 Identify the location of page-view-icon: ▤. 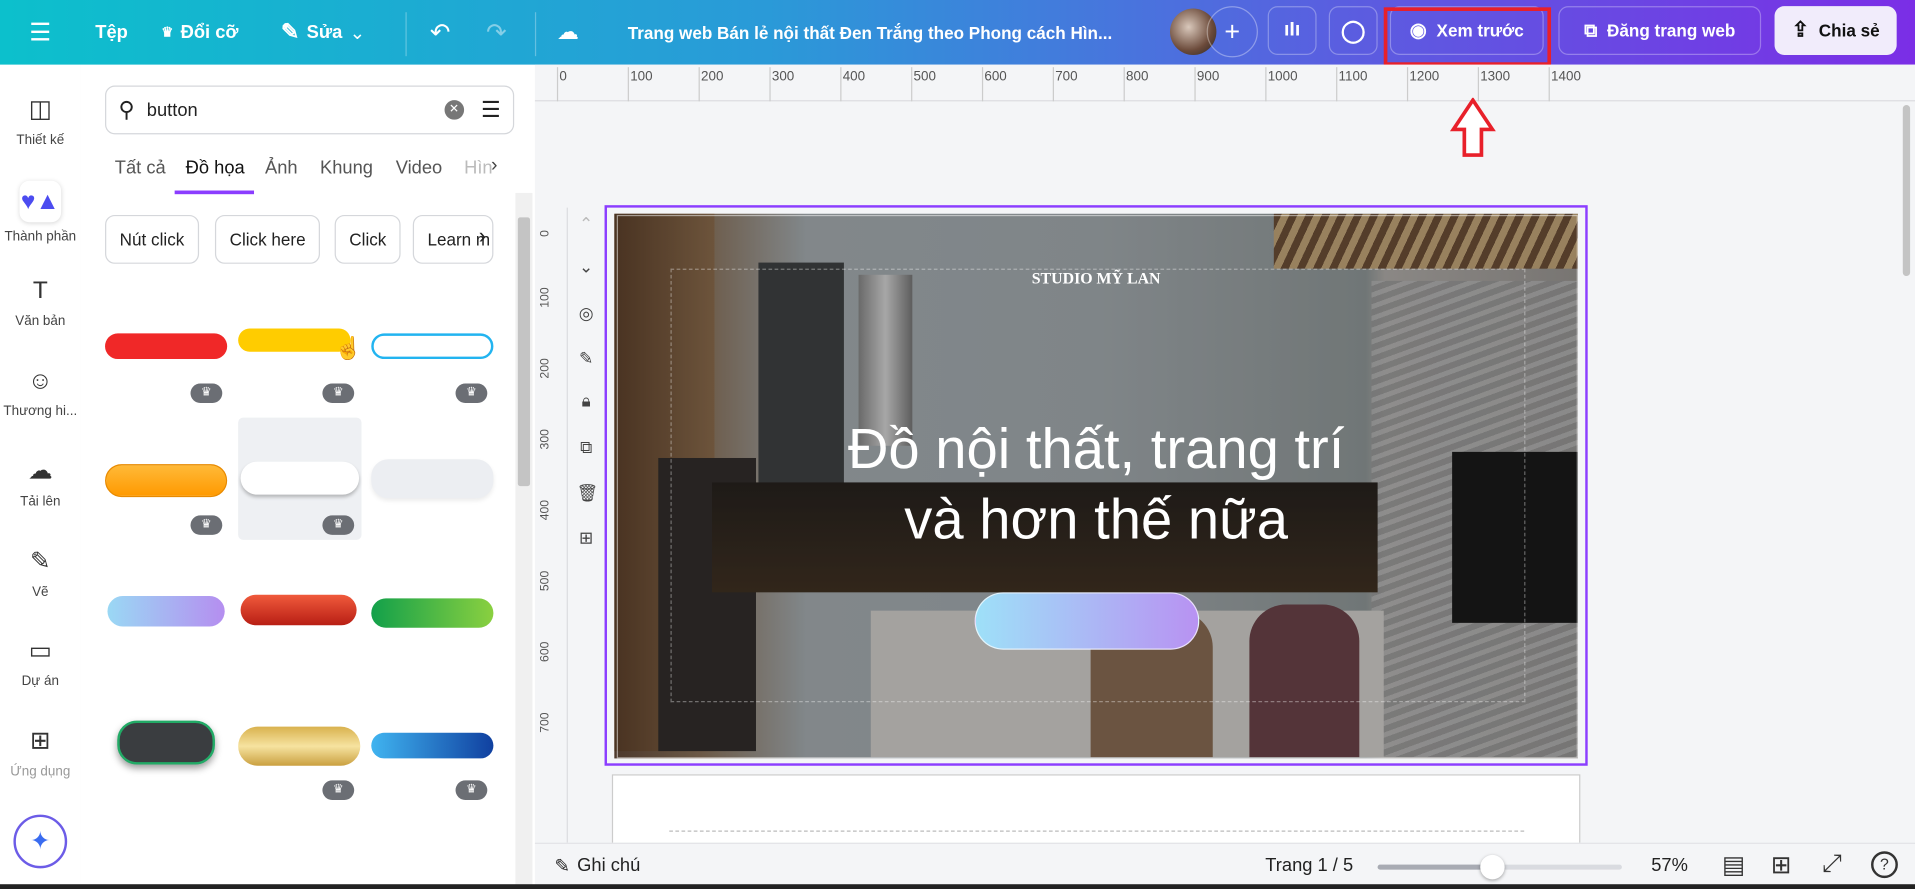
(1733, 865).